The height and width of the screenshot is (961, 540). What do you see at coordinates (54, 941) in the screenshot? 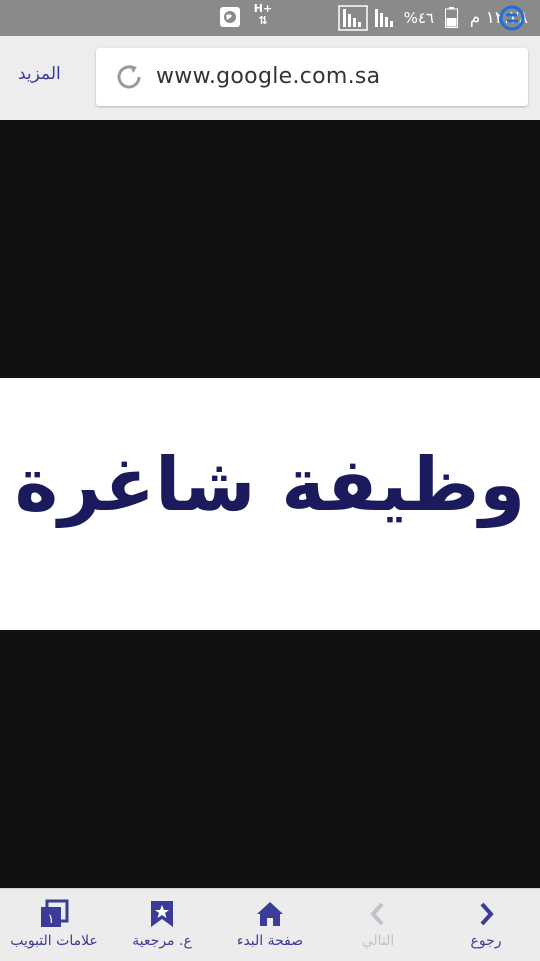
I see `tabs-label: علامات التبويب` at bounding box center [54, 941].